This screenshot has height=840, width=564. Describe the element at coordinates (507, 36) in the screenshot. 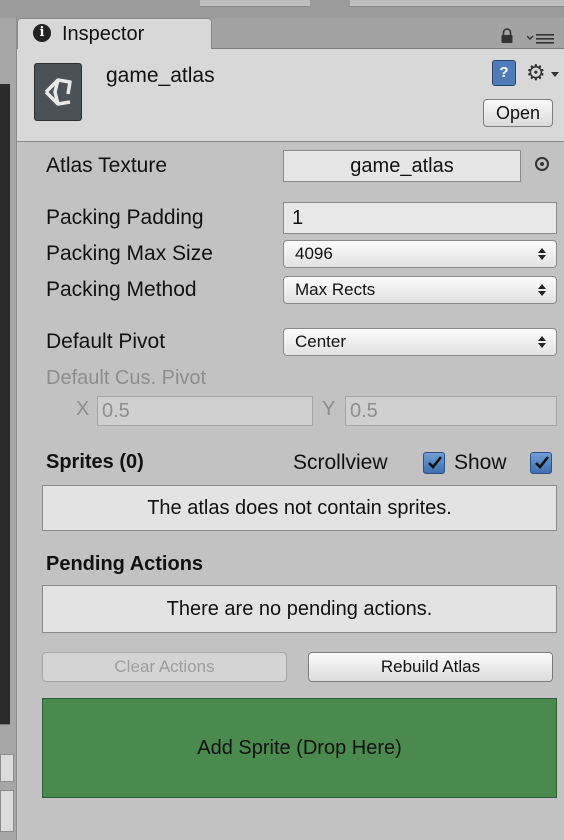

I see `lock-icon` at that location.